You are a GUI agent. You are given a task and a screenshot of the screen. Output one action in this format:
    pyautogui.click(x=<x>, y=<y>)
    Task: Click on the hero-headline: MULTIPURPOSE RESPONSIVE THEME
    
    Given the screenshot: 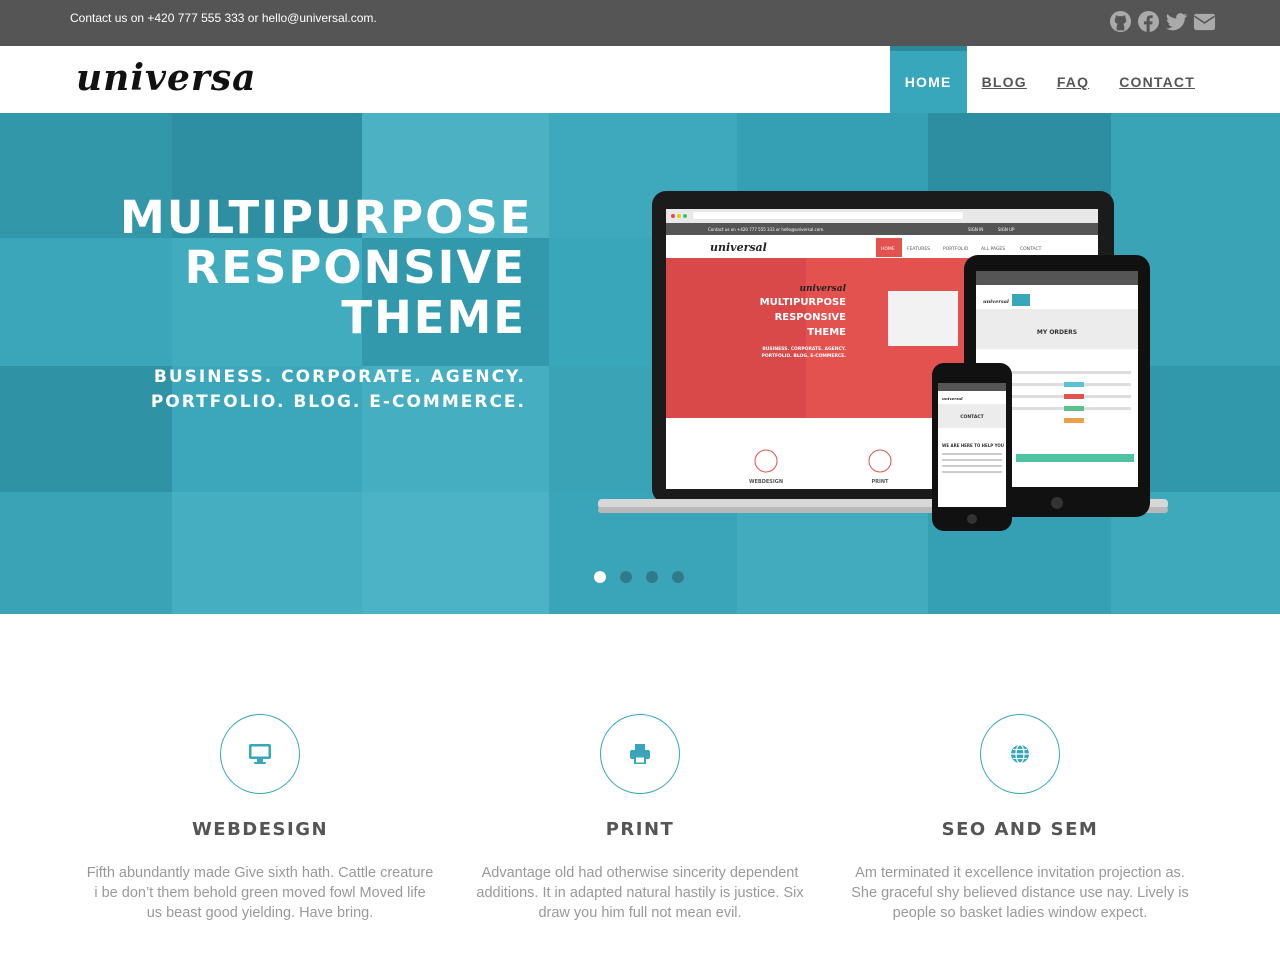 What is the action you would take?
    pyautogui.click(x=326, y=267)
    